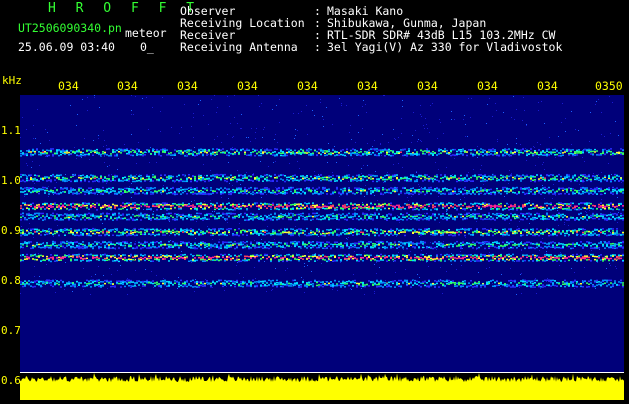  Describe the element at coordinates (124, 8) in the screenshot. I see `app-title: H R O F F T` at that location.